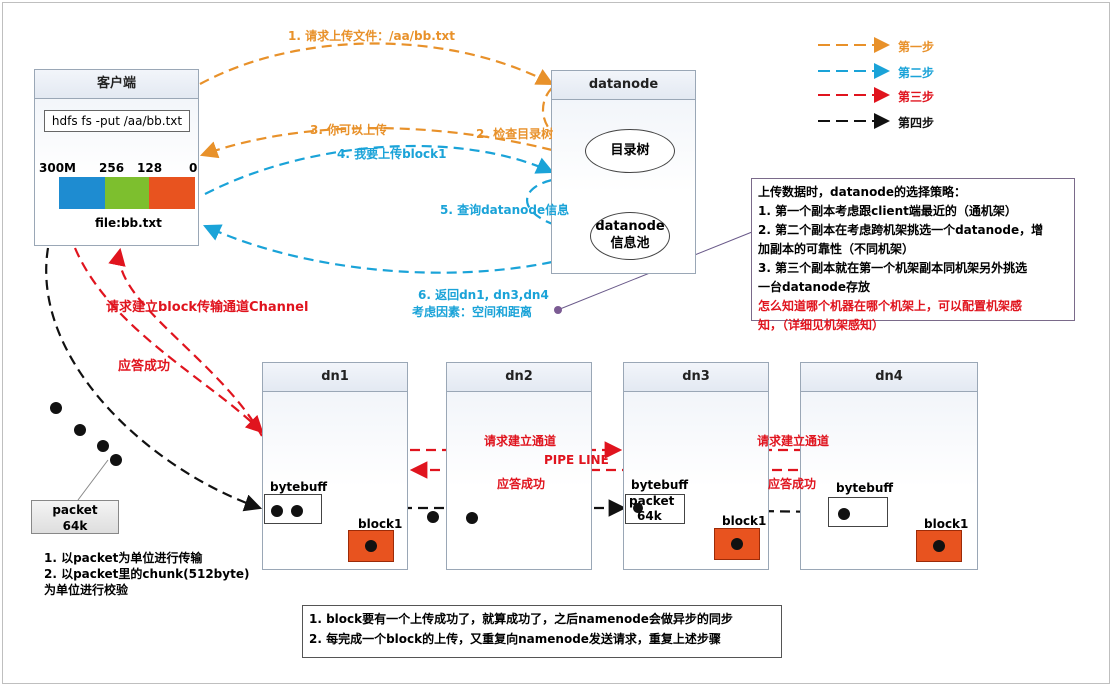 This screenshot has height=686, width=1112. What do you see at coordinates (792, 484) in the screenshot?
I see `pipe-reply-label-2: 应答成功` at bounding box center [792, 484].